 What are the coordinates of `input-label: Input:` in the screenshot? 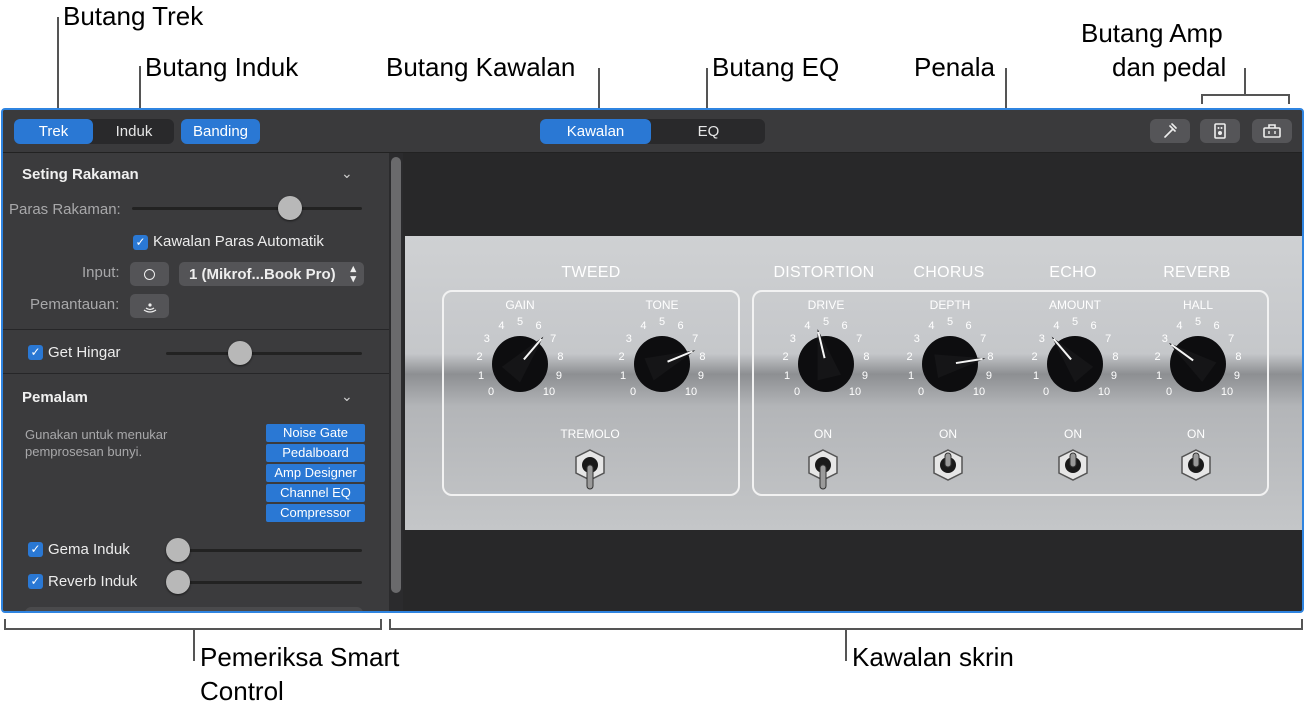 It's located at (101, 272).